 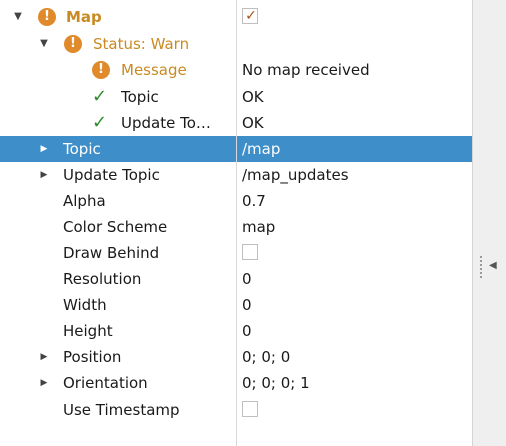 I want to click on expand-map-icon: ▼, so click(x=18, y=17).